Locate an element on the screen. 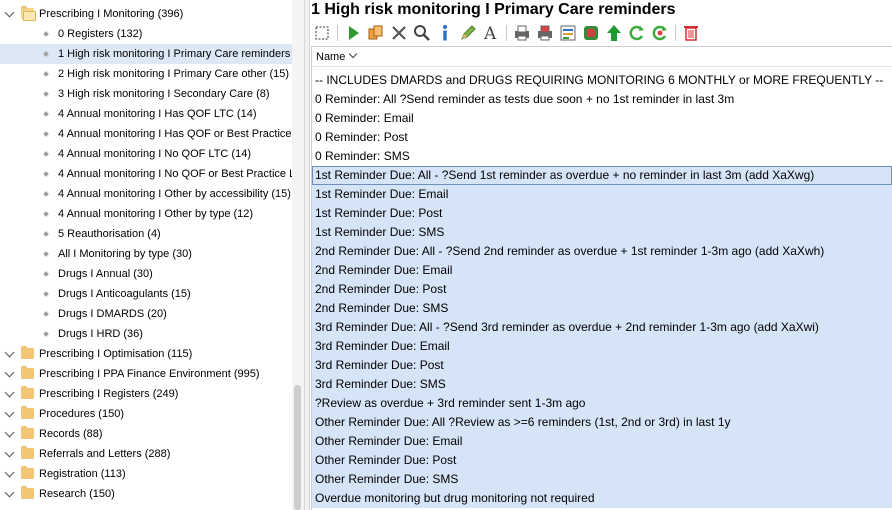  info-icon is located at coordinates (445, 33).